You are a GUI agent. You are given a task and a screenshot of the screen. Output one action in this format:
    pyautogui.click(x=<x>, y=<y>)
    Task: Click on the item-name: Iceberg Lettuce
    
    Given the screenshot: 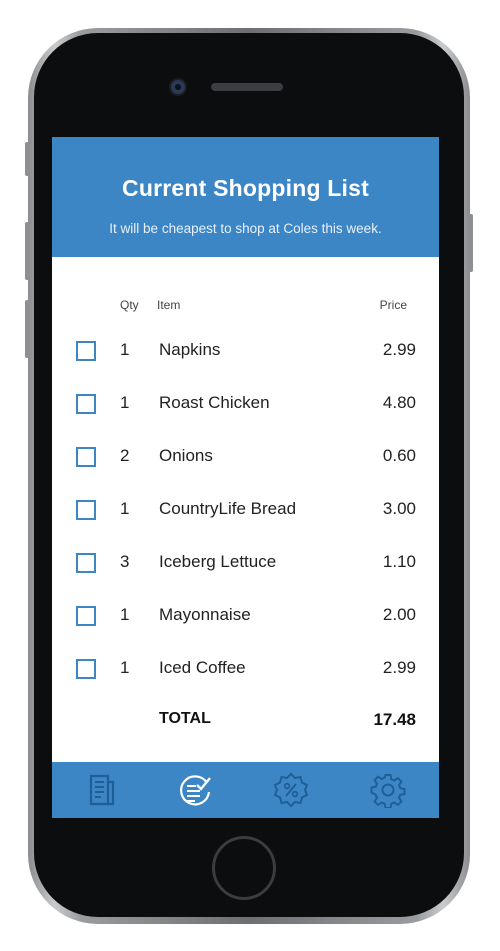 What is the action you would take?
    pyautogui.click(x=218, y=561)
    